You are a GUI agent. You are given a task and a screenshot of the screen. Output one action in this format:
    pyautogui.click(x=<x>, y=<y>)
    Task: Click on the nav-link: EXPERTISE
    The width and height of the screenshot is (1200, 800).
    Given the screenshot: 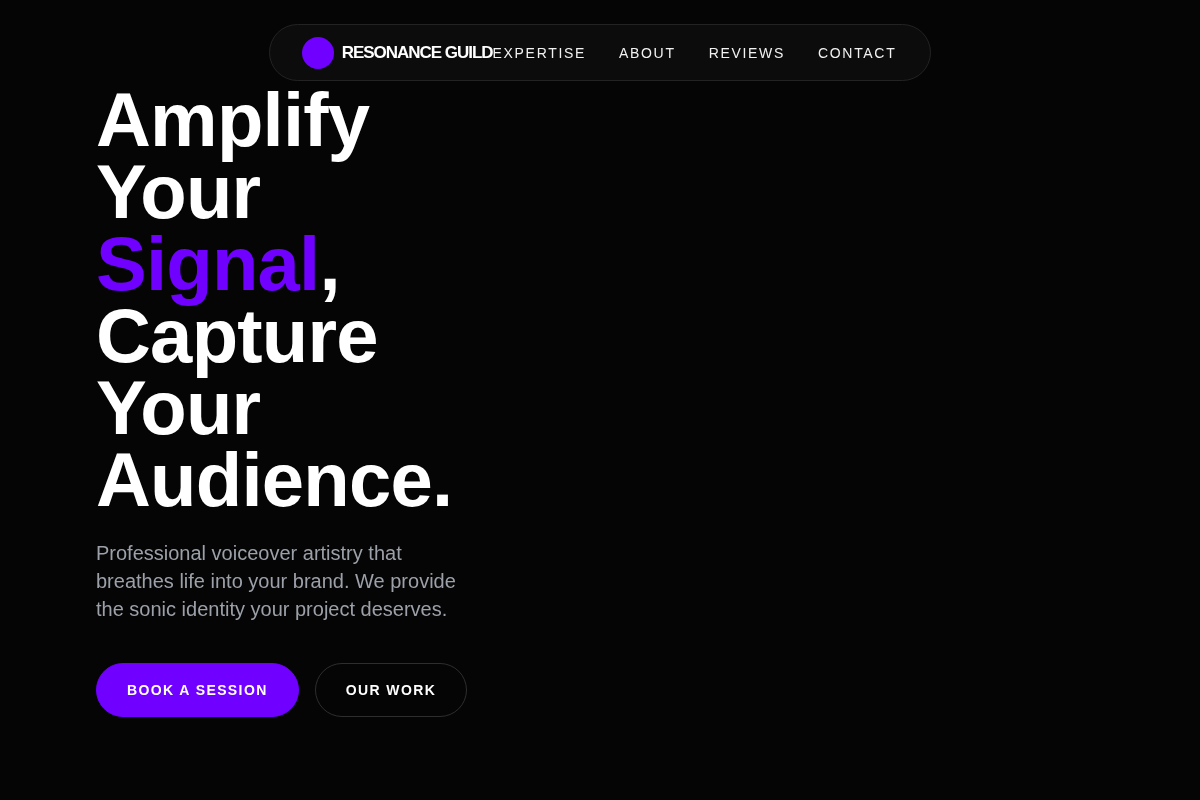 What is the action you would take?
    pyautogui.click(x=539, y=52)
    